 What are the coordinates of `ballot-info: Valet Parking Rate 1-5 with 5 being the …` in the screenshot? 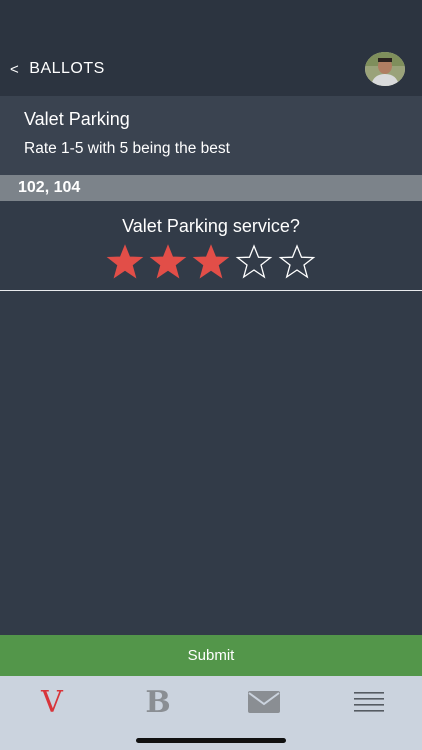 It's located at (211, 135).